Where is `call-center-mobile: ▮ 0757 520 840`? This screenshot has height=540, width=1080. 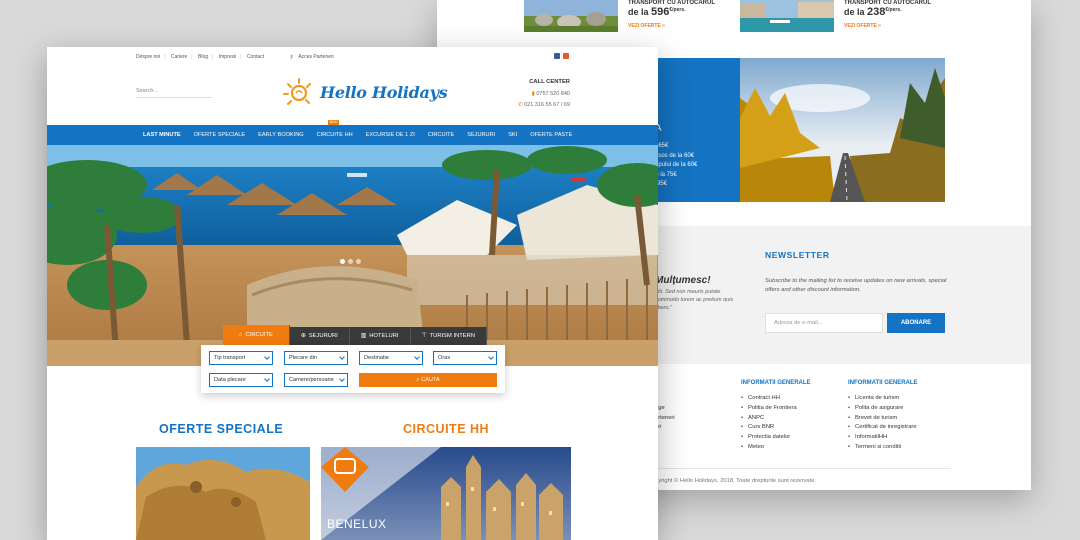 call-center-mobile: ▮ 0757 520 840 is located at coordinates (543, 94).